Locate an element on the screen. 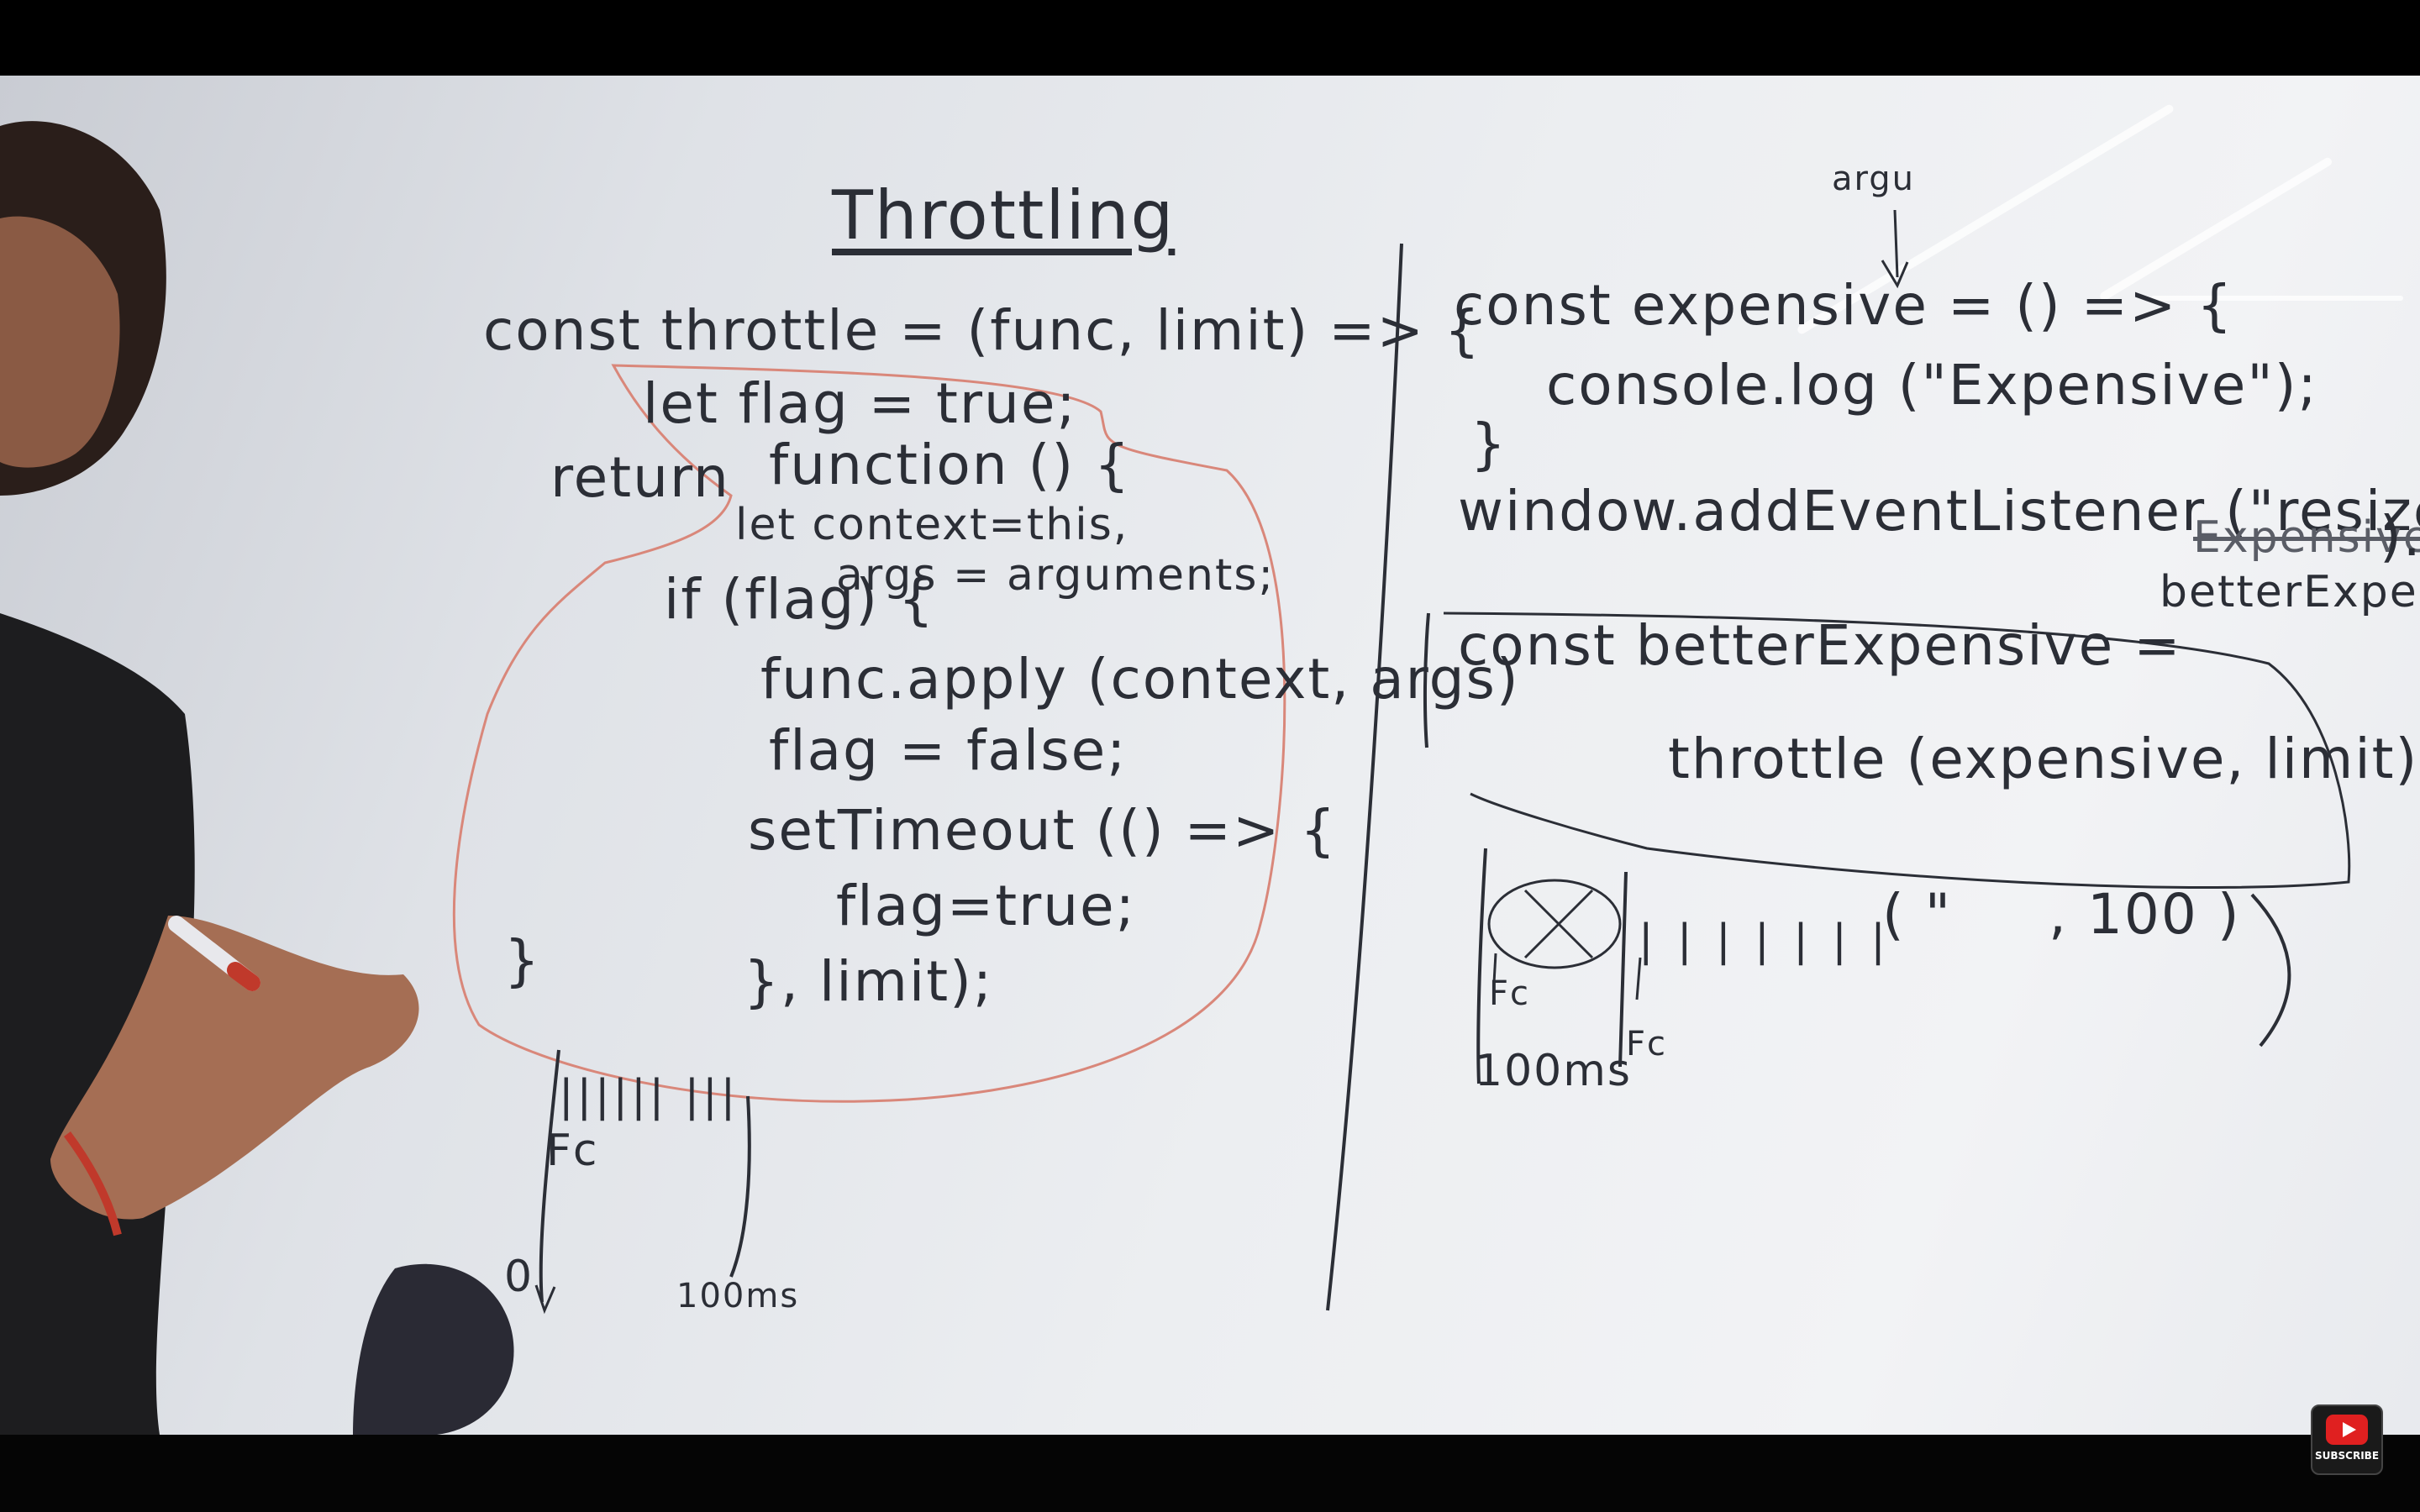  top-letterbox is located at coordinates (1210, 38).